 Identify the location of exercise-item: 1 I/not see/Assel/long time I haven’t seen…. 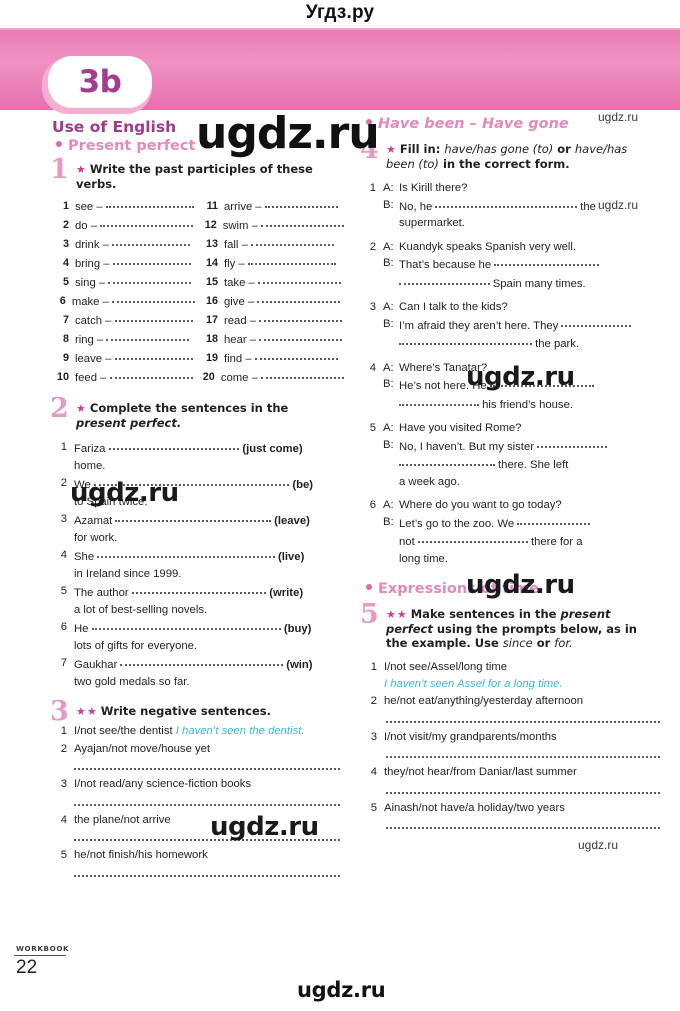
(510, 675).